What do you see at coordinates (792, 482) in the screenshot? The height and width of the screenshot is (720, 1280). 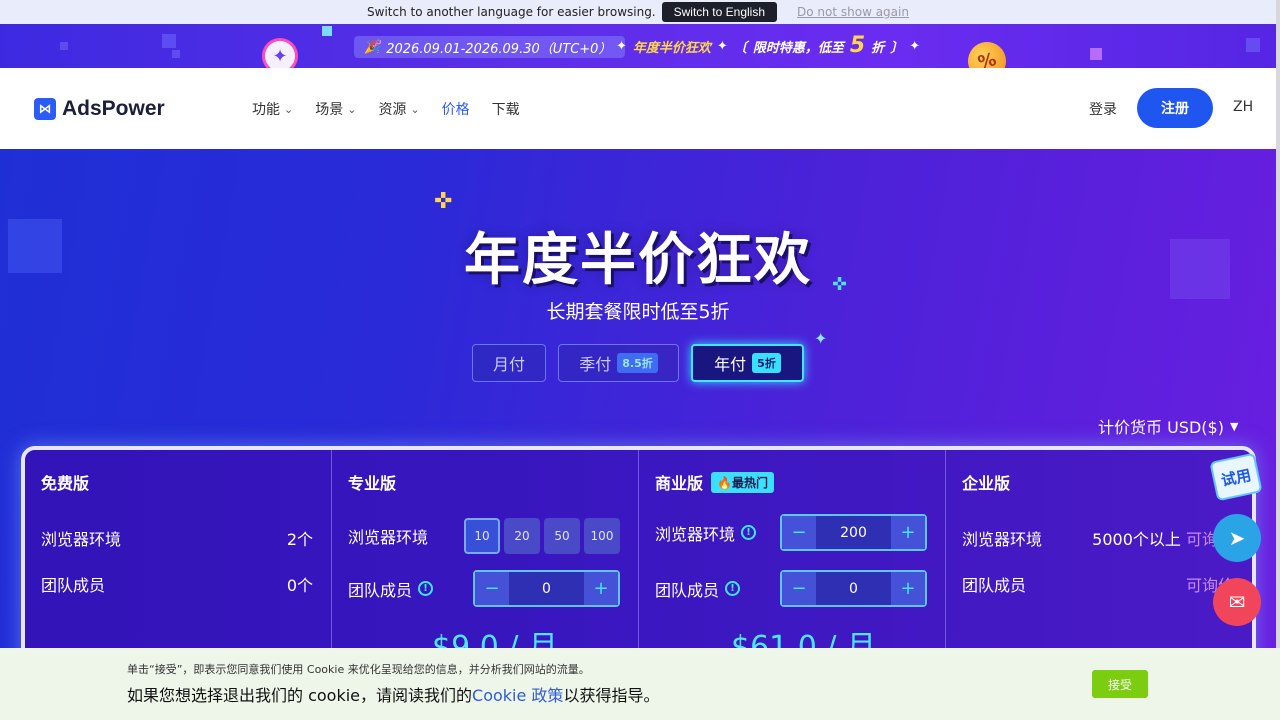 I see `plan-title: 商业版 🔥最热门` at bounding box center [792, 482].